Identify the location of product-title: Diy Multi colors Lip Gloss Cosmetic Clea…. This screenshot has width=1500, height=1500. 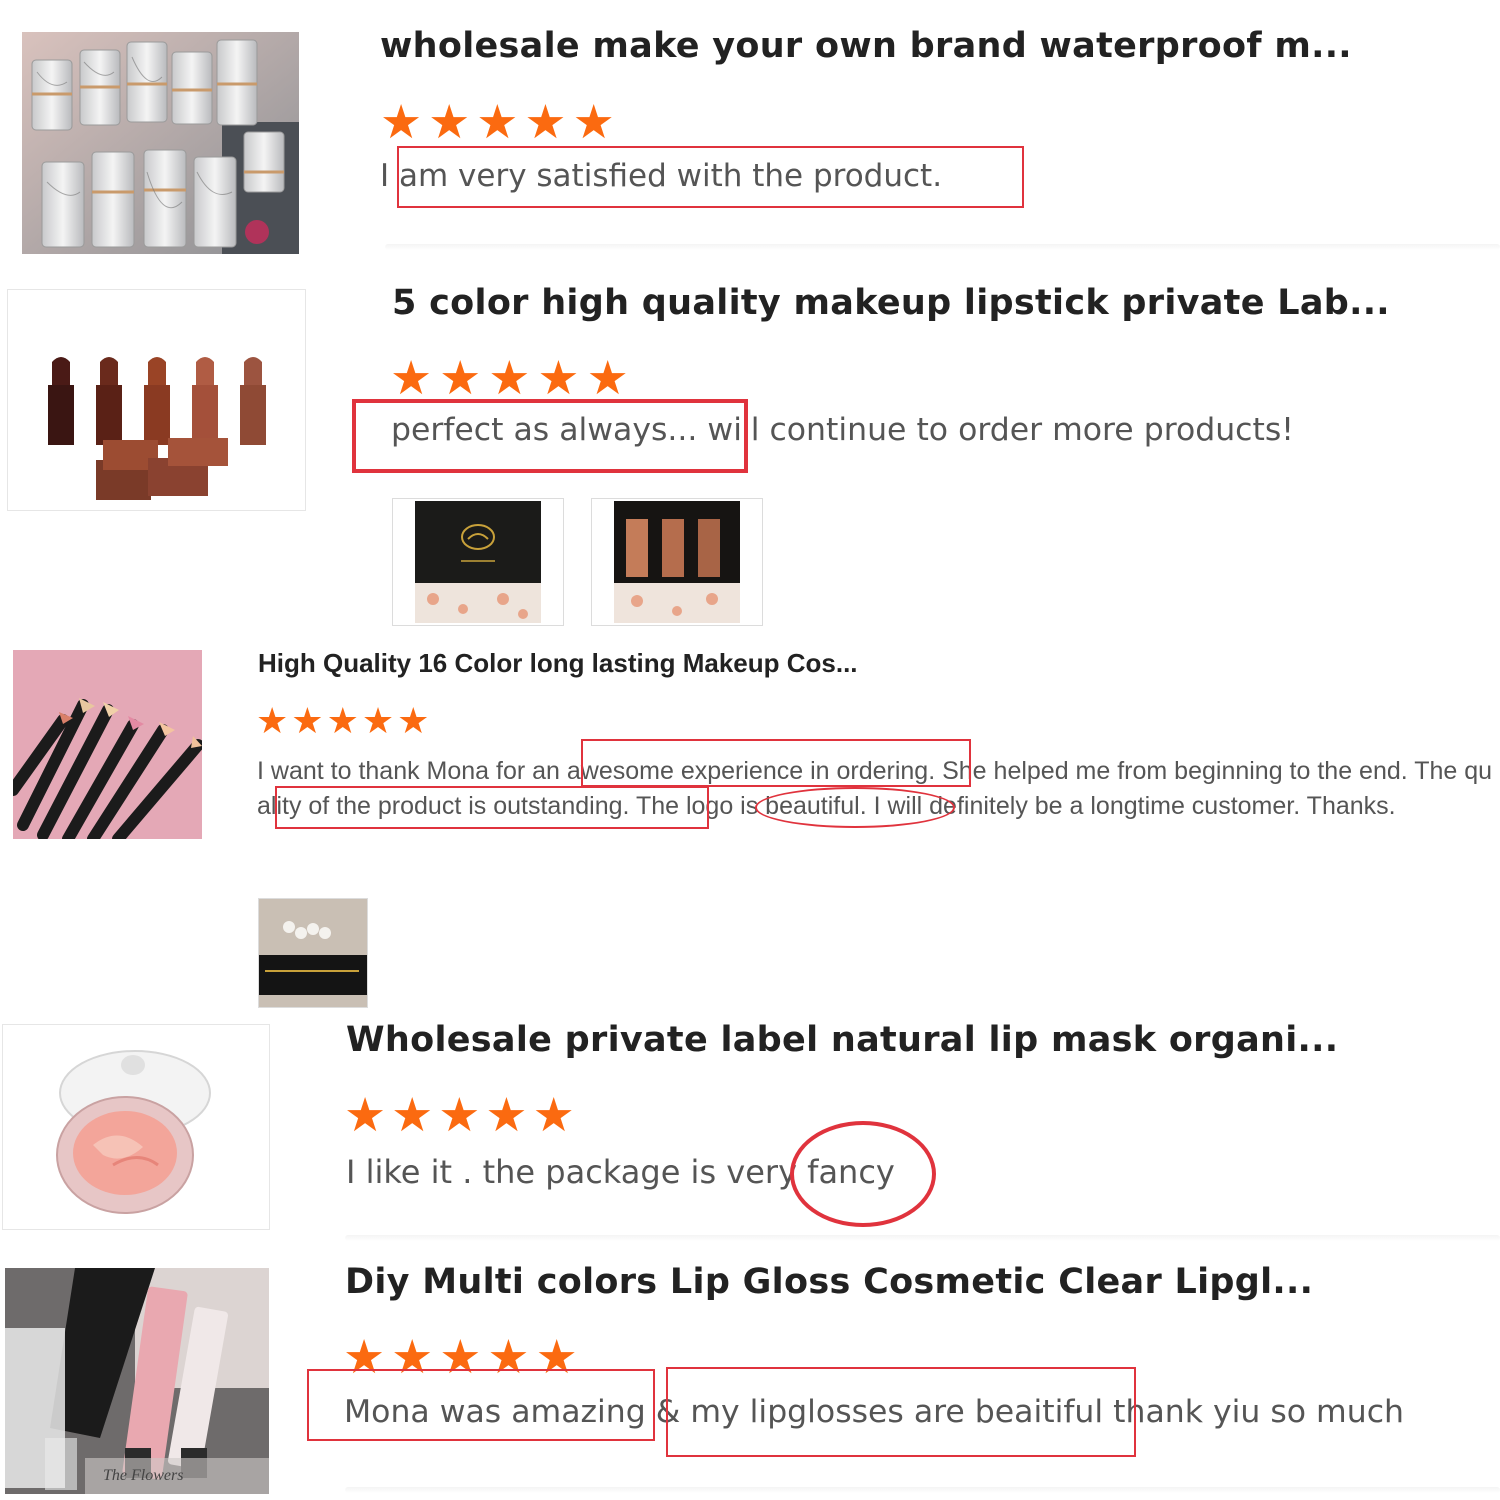
(829, 1282).